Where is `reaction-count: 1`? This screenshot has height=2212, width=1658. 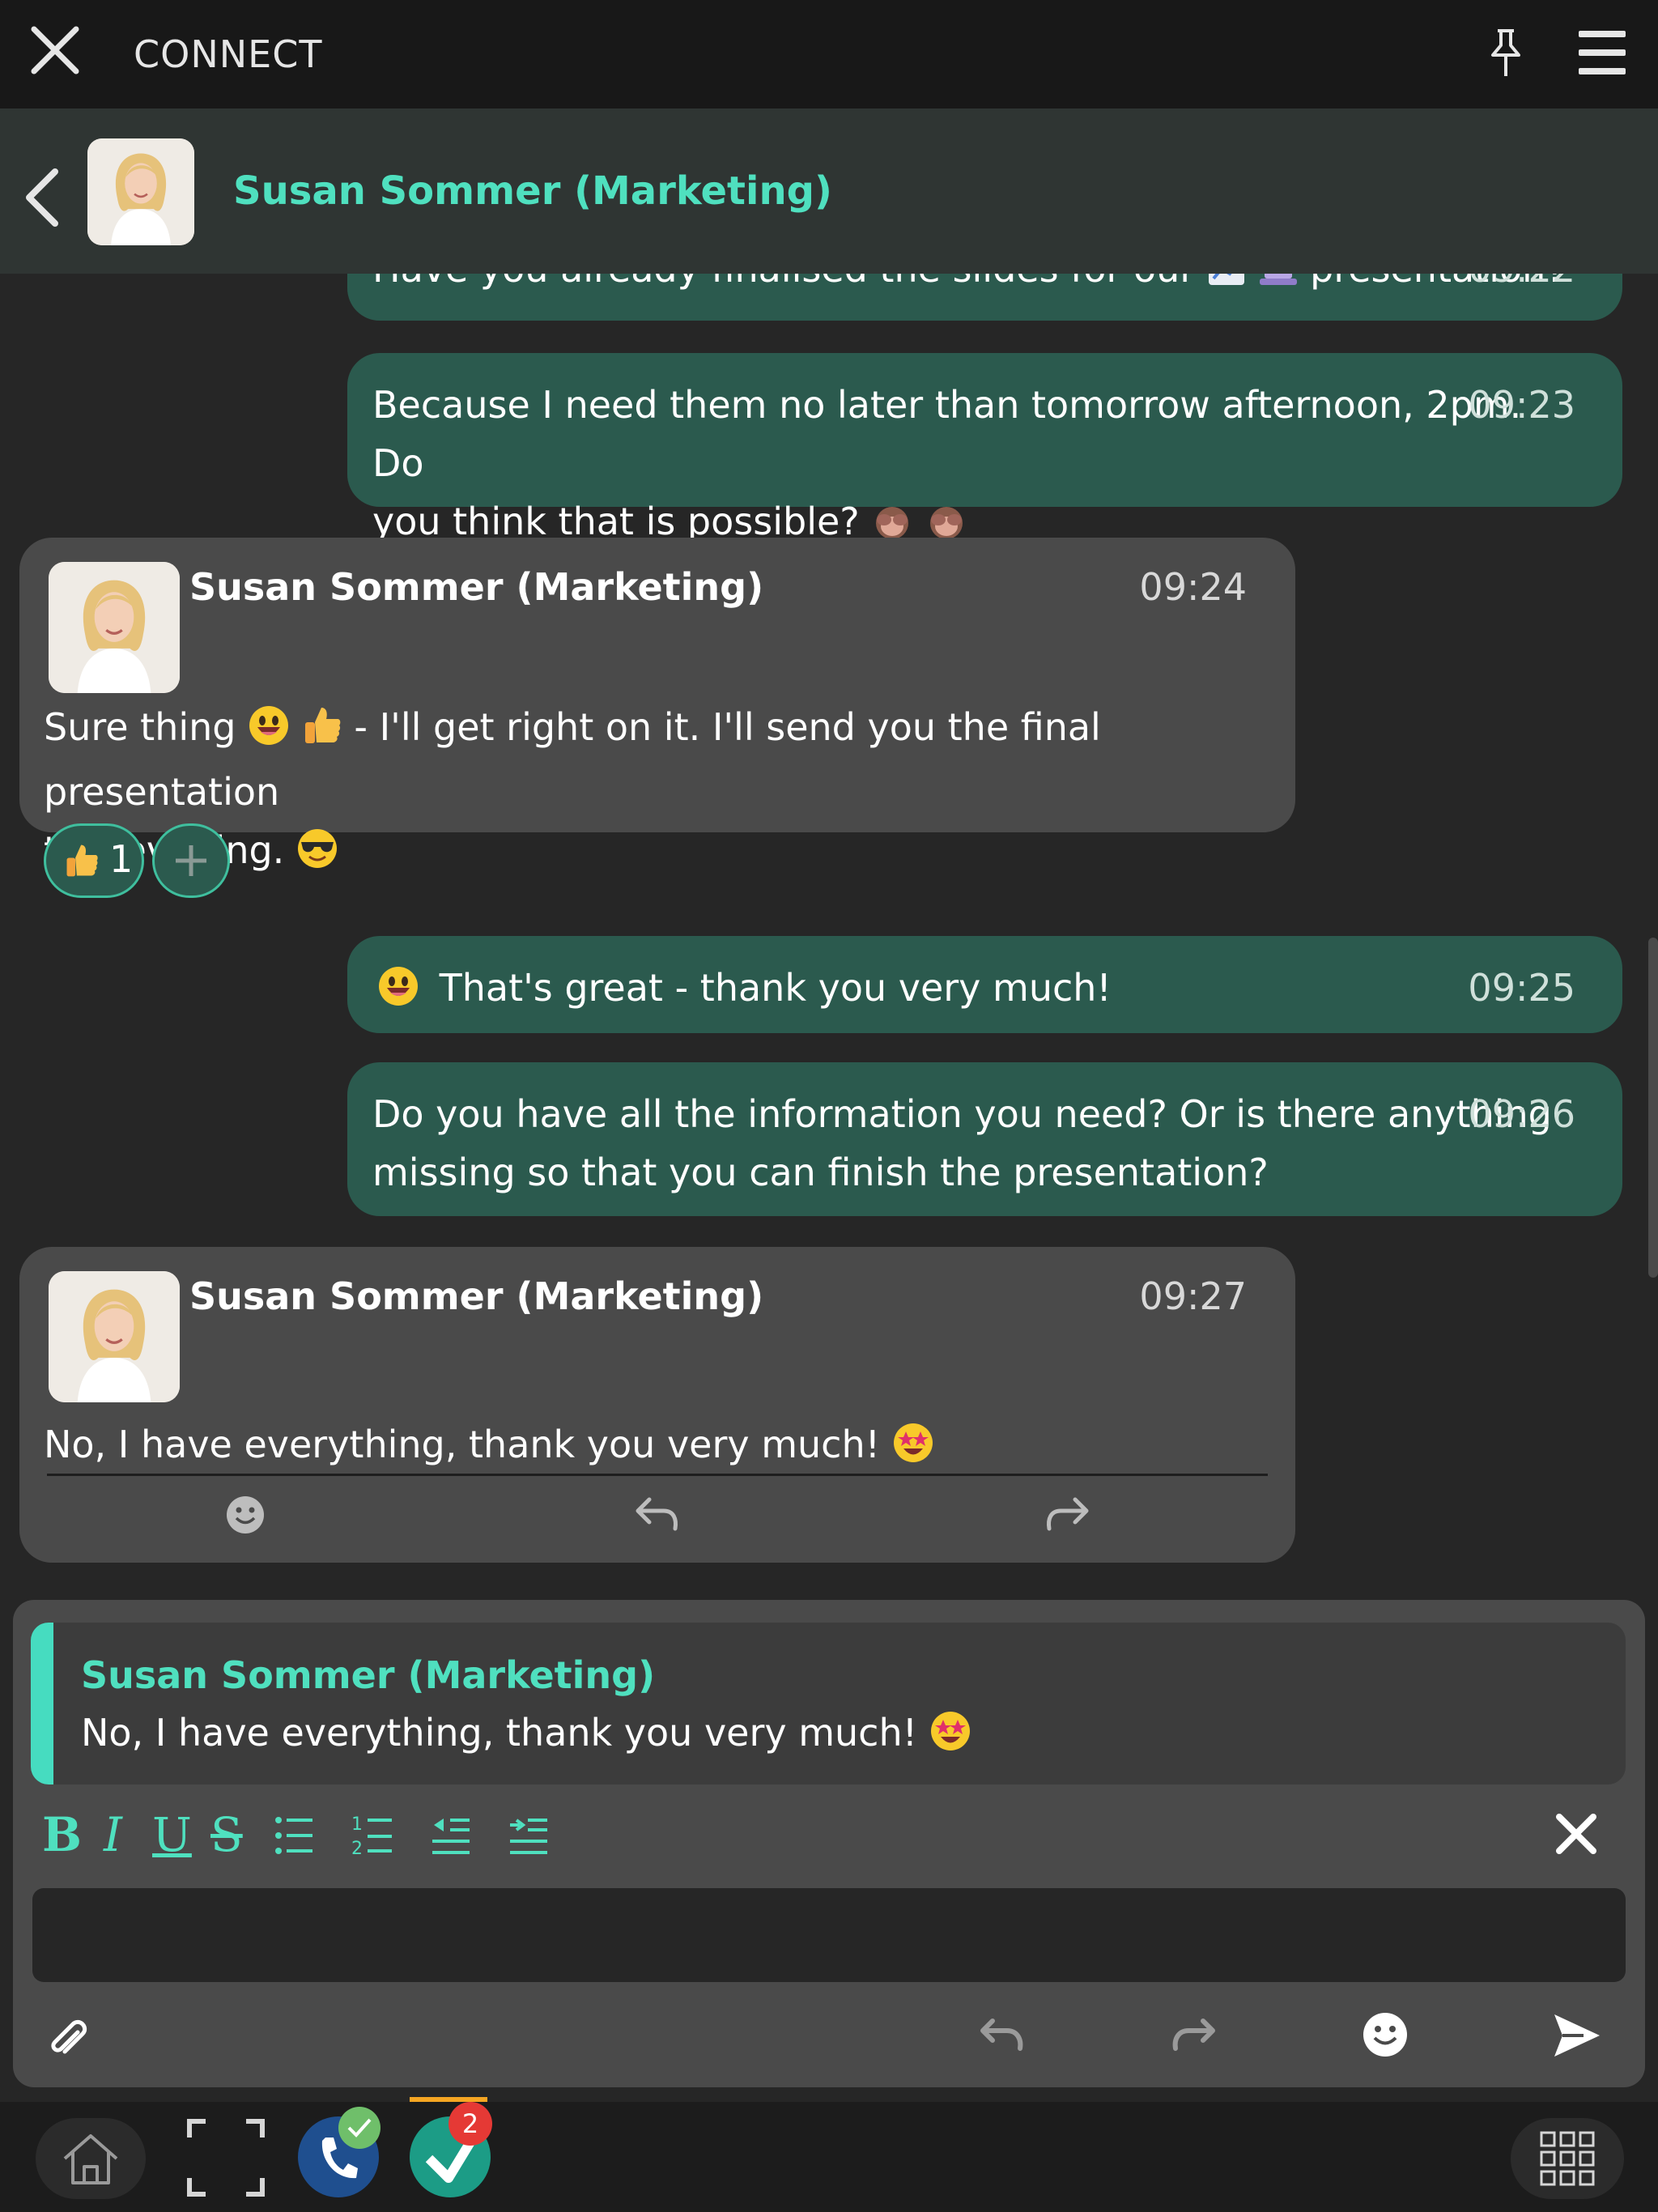
reaction-count: 1 is located at coordinates (121, 859).